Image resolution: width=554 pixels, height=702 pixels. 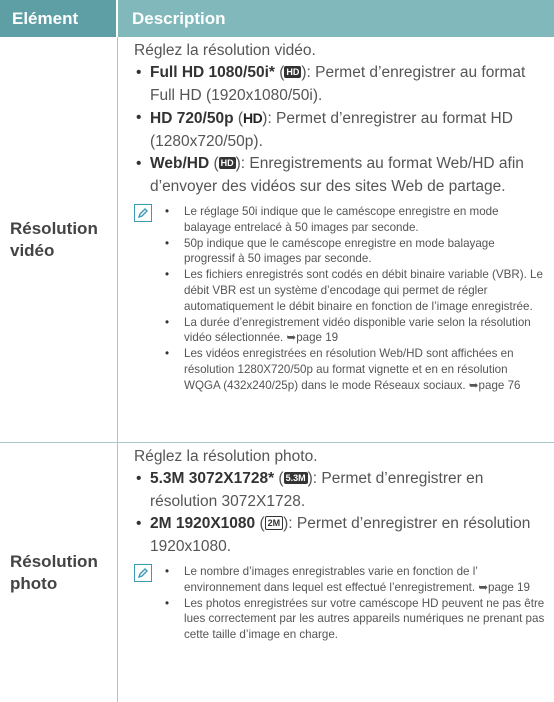 What do you see at coordinates (59, 239) in the screenshot?
I see `row-label-video: Résolution vidéo` at bounding box center [59, 239].